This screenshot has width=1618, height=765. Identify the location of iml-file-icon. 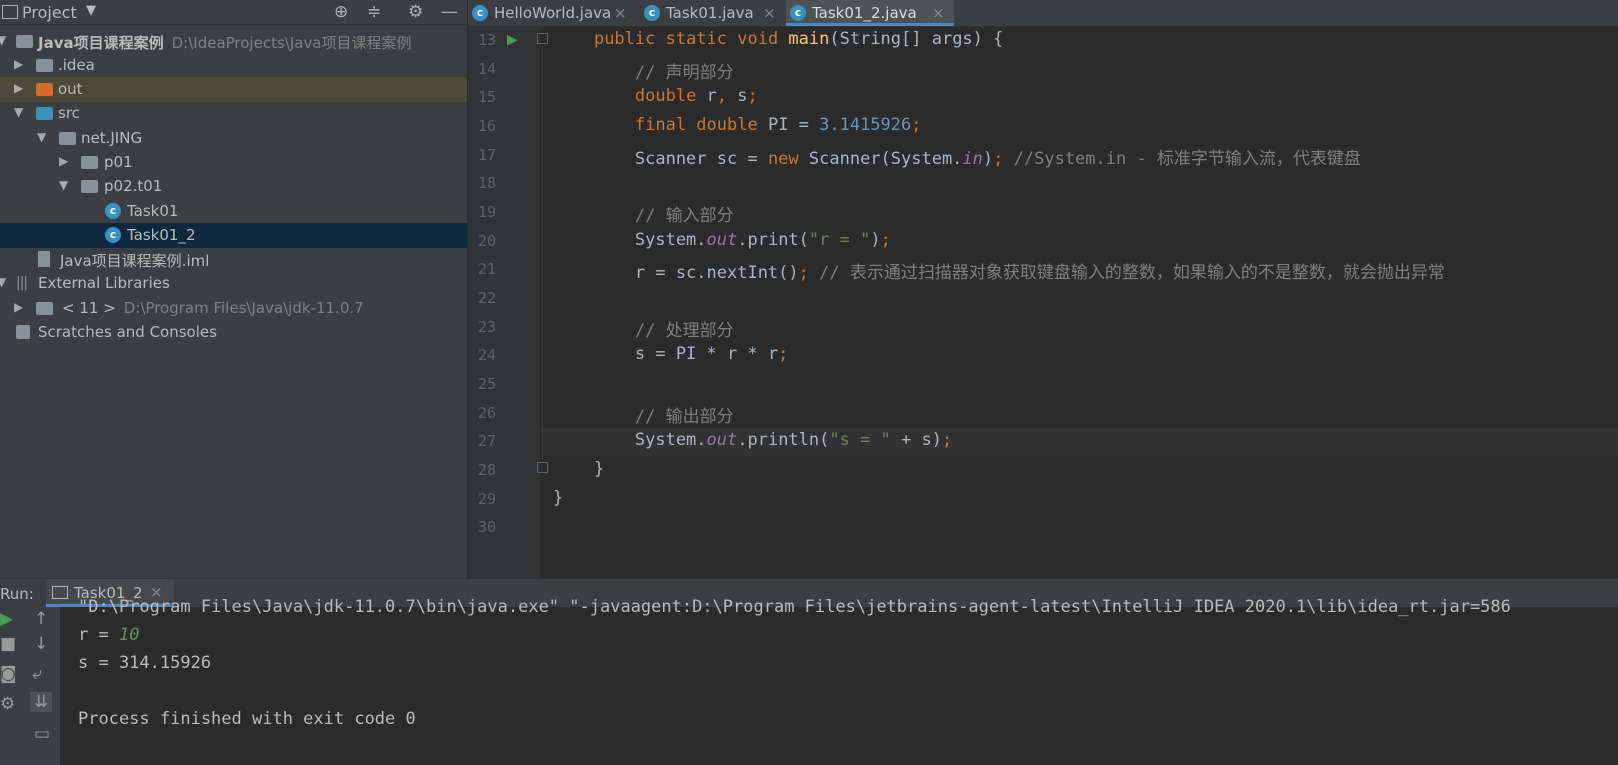
(44, 259).